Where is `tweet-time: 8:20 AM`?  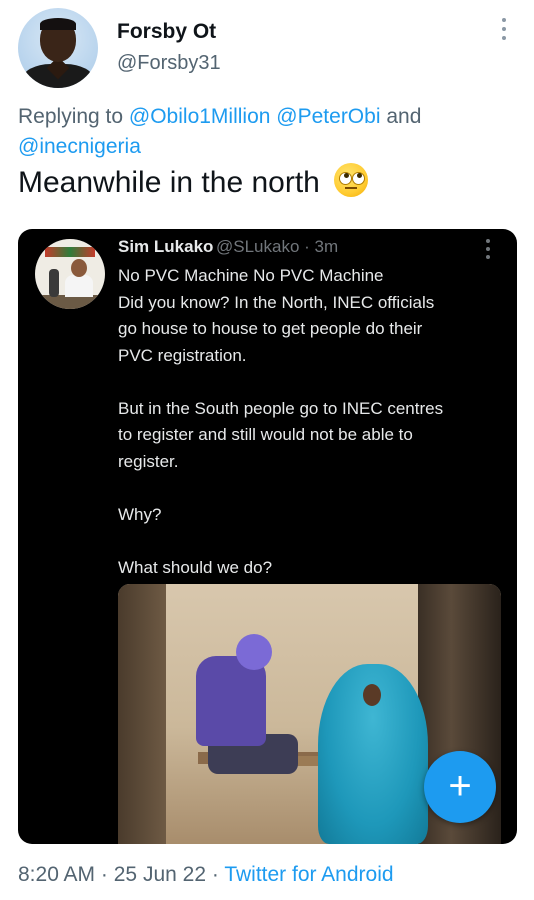 tweet-time: 8:20 AM is located at coordinates (56, 874).